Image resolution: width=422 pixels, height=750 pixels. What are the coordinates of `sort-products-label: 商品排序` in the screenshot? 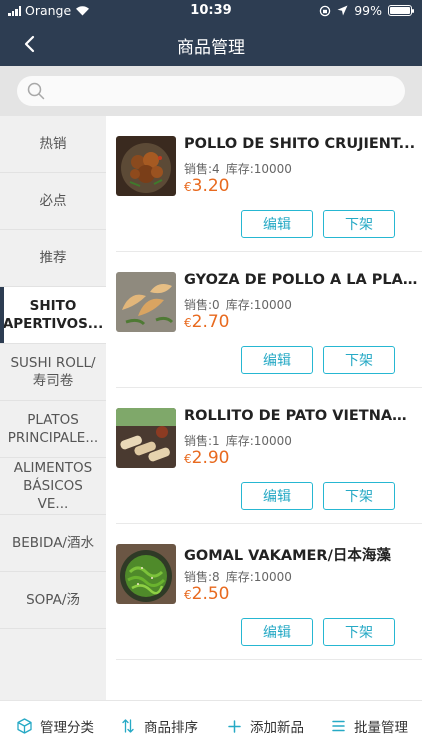 It's located at (171, 728).